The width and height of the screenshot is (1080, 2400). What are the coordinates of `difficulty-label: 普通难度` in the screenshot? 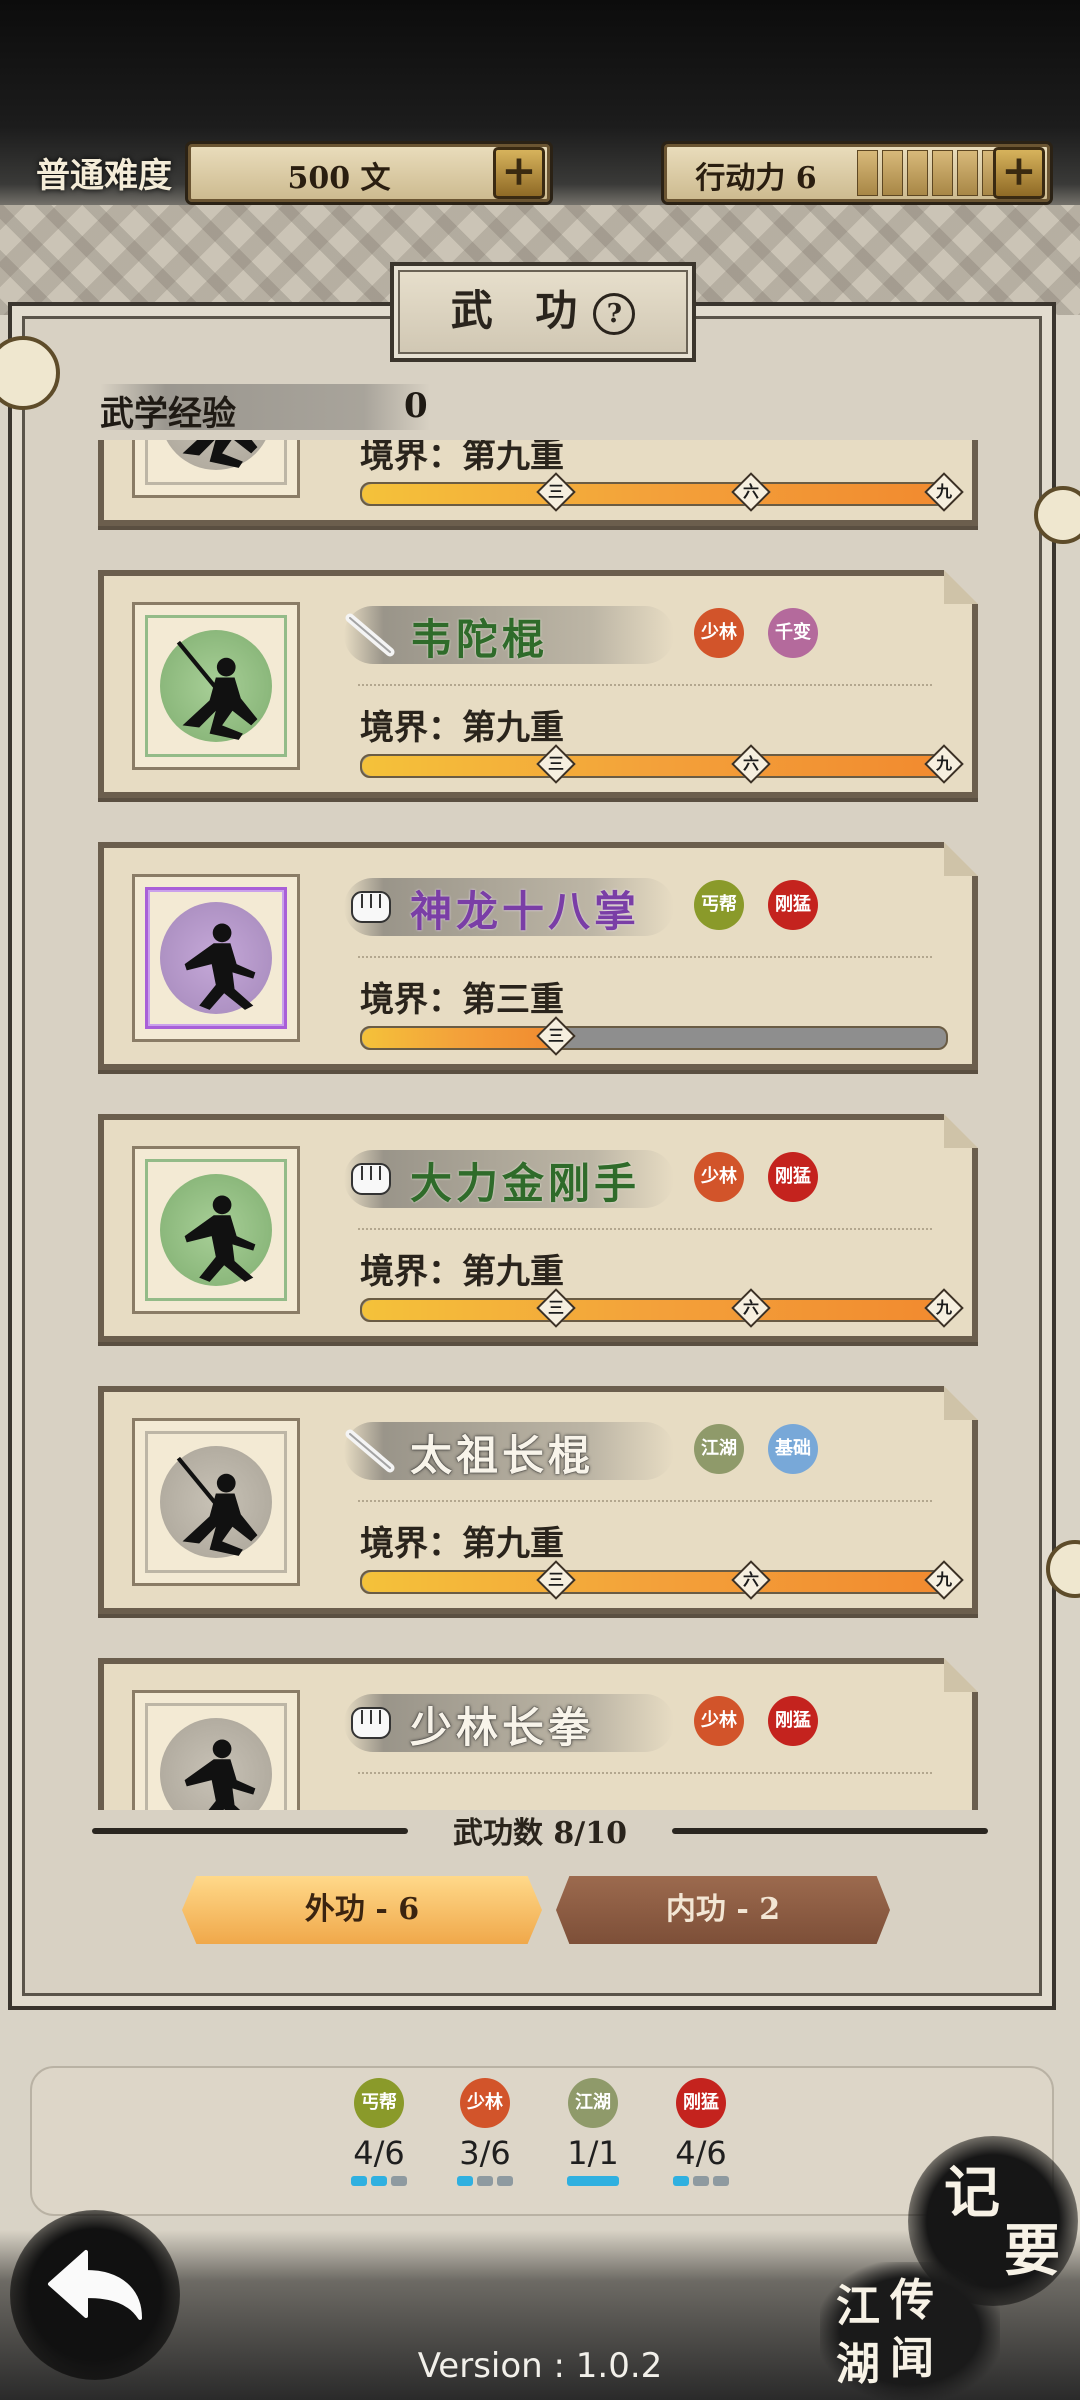 It's located at (104, 176).